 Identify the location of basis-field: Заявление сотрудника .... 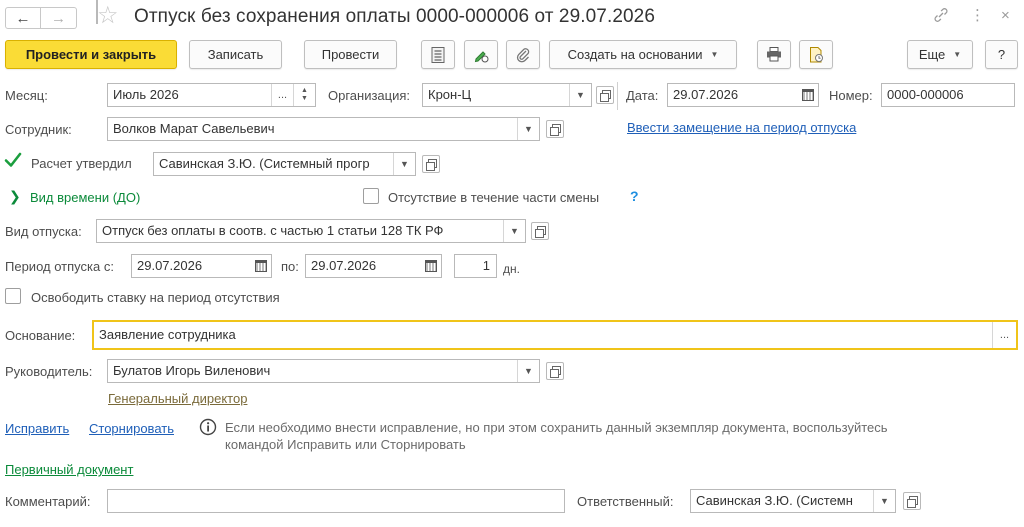
(555, 335).